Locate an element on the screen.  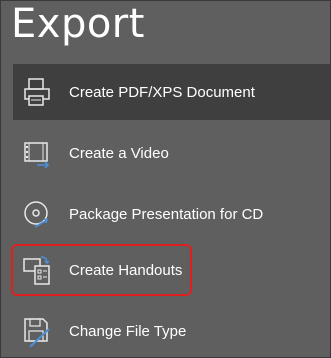
menu-item-package-cd: Package Presentation for CD is located at coordinates (171, 214).